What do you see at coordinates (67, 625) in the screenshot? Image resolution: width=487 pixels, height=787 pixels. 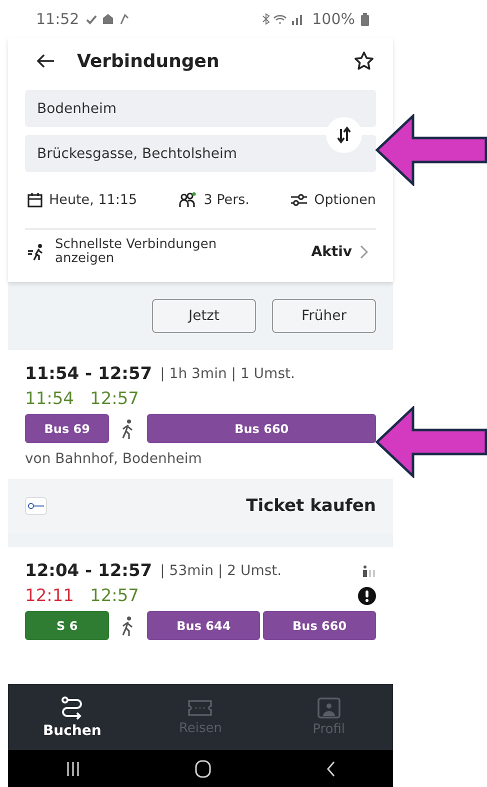 I see `line-badge: S 6` at bounding box center [67, 625].